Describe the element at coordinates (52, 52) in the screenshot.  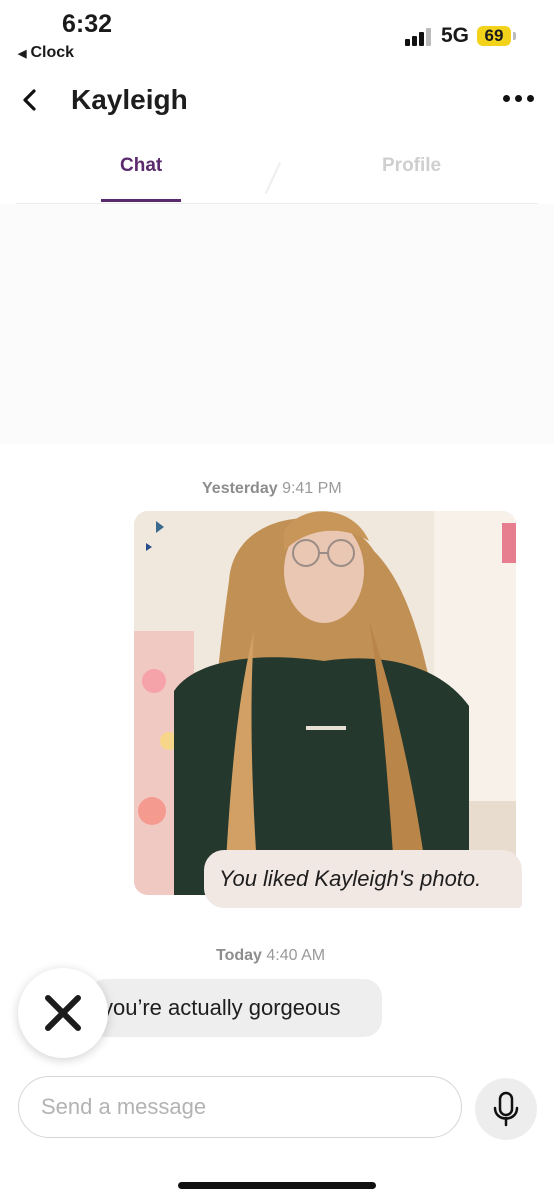
I see `back-app-label: Clock` at that location.